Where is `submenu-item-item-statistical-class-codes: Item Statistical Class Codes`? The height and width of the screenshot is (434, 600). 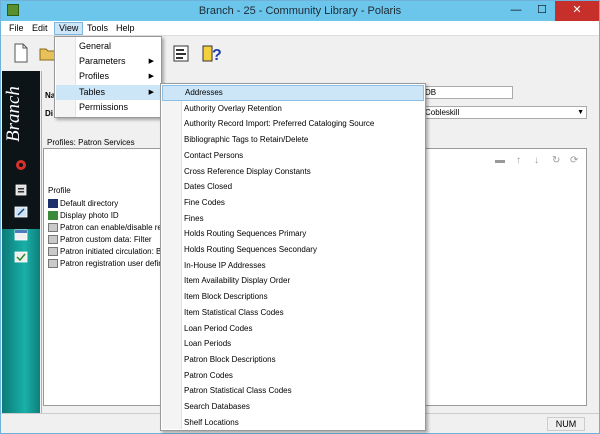 submenu-item-item-statistical-class-codes: Item Statistical Class Codes is located at coordinates (293, 313).